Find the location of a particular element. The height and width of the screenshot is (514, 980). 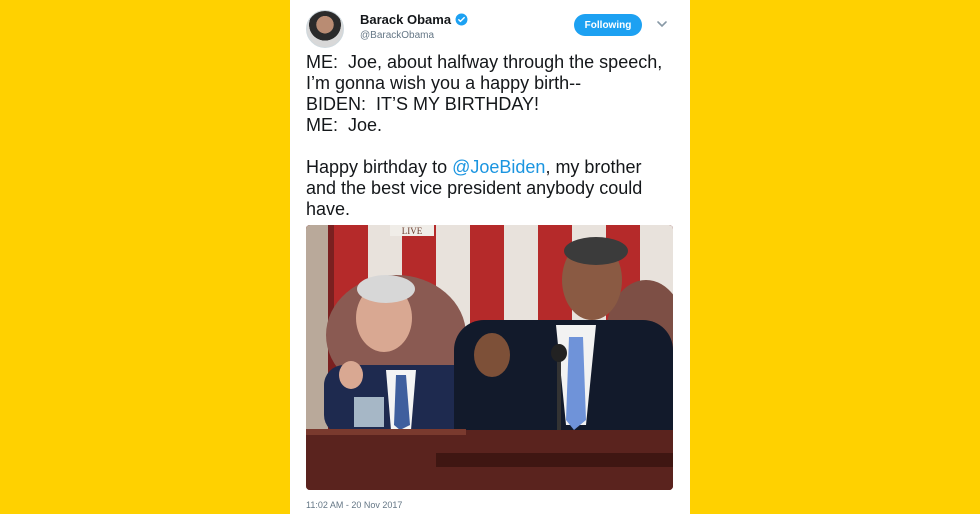

tweet-line: I’m gonna wish you a happy birth-- is located at coordinates (444, 83).